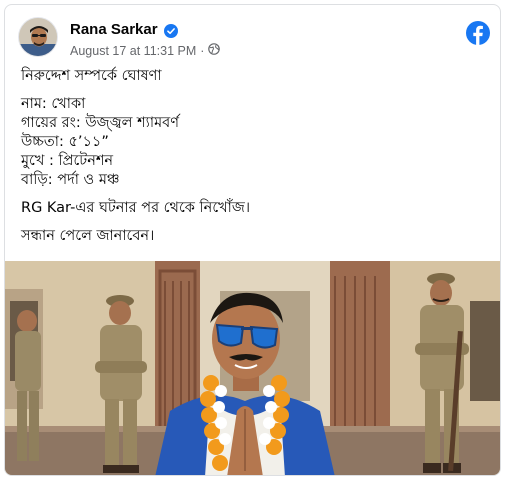 Image resolution: width=507 pixels, height=478 pixels. What do you see at coordinates (53, 104) in the screenshot?
I see `post-line-name: নাম: খোকা` at bounding box center [53, 104].